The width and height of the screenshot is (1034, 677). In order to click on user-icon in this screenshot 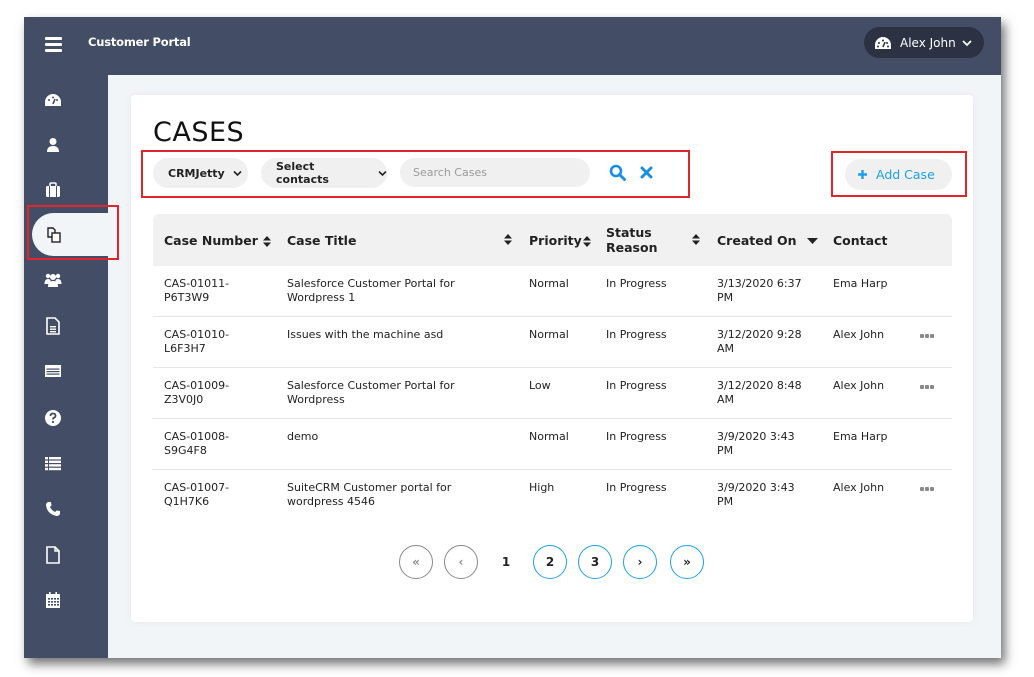, I will do `click(53, 145)`.